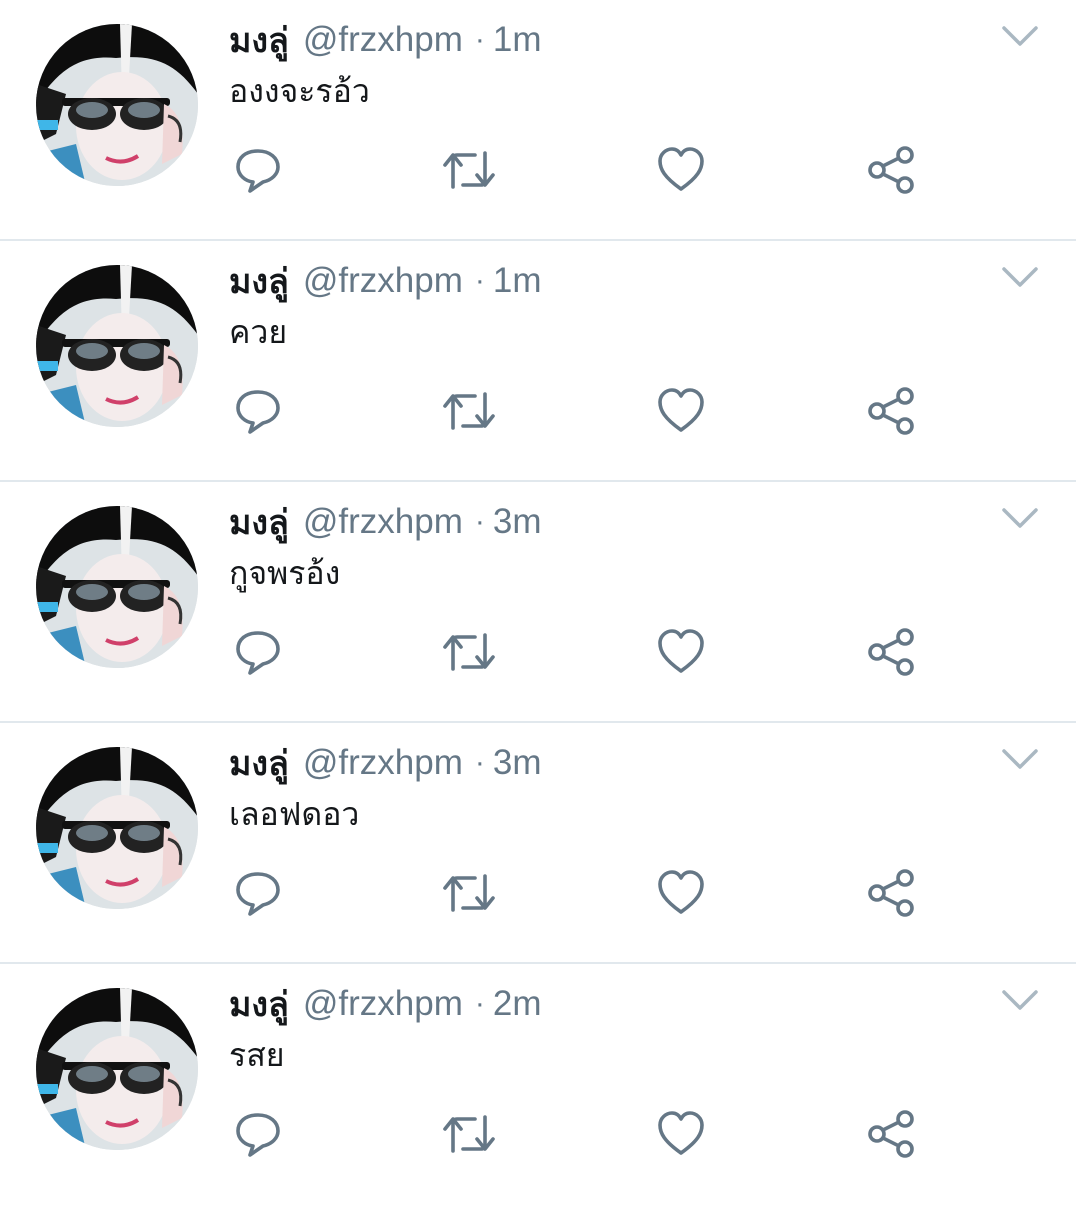 The image size is (1076, 1205). Describe the element at coordinates (517, 1004) in the screenshot. I see `timestamp: 2m` at that location.